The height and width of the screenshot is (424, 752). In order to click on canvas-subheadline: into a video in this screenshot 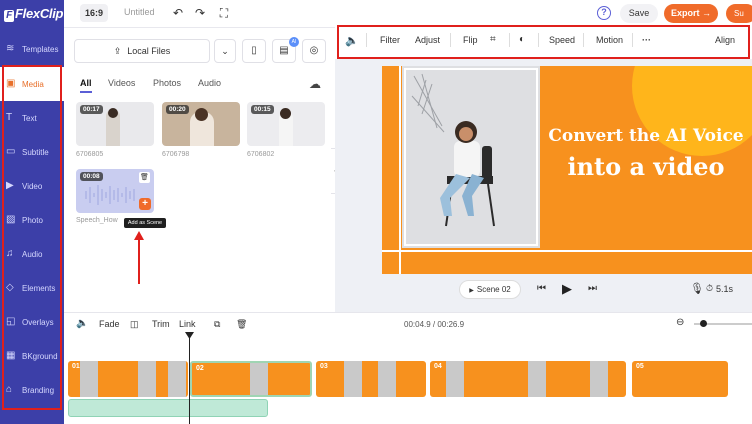, I will do `click(646, 166)`.